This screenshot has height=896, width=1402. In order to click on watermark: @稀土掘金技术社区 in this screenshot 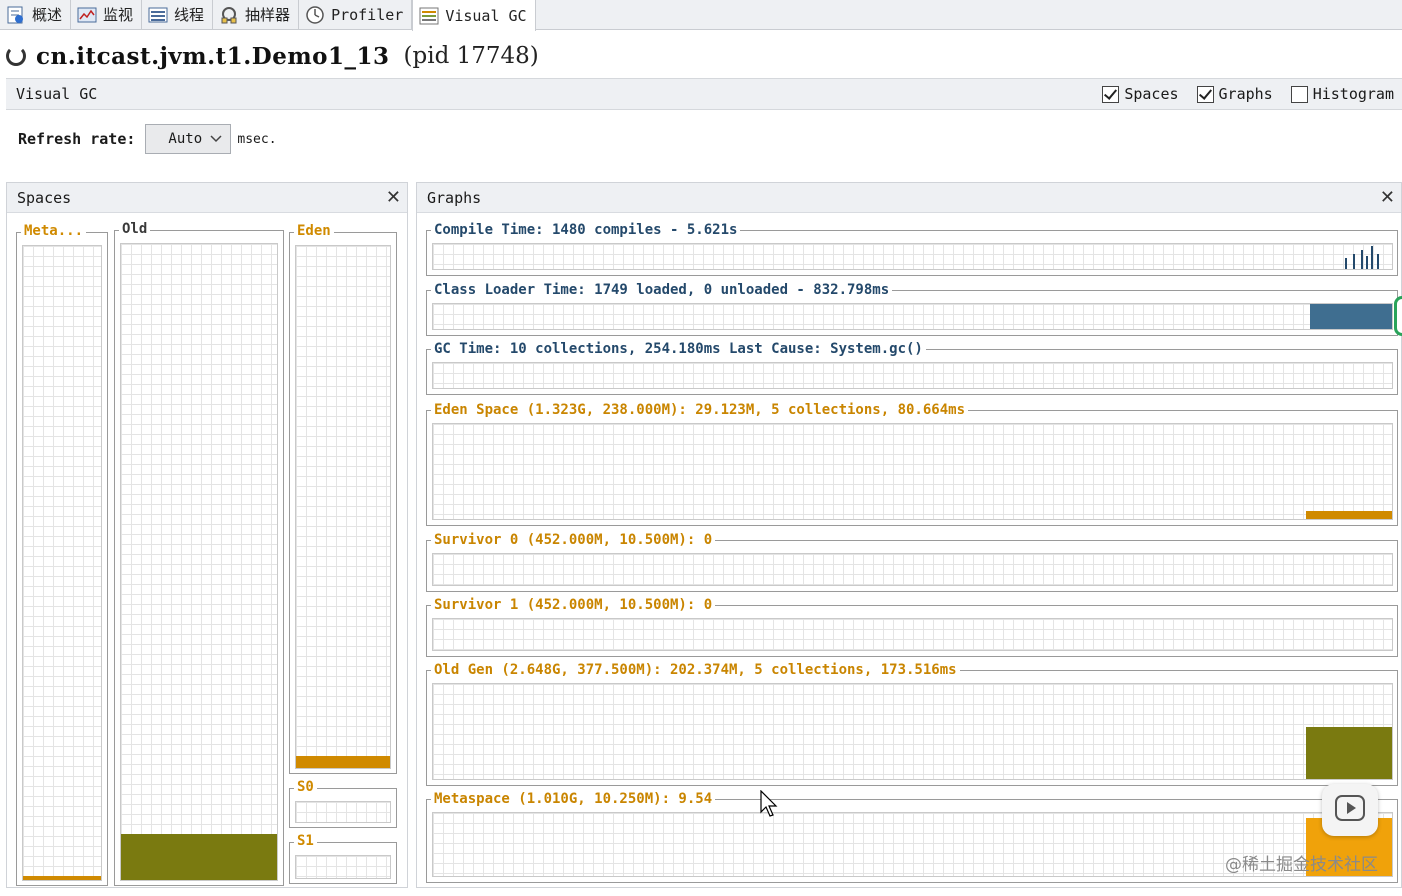, I will do `click(1301, 865)`.